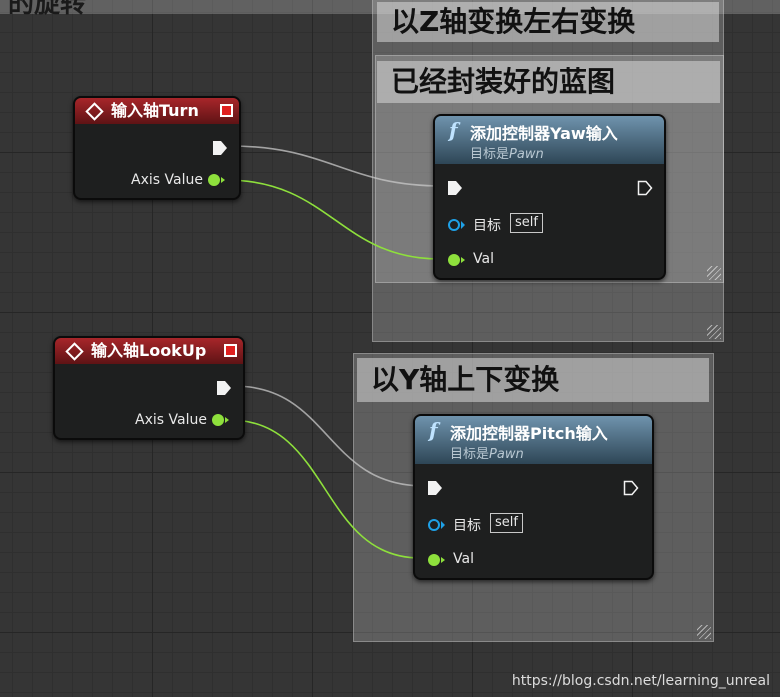  Describe the element at coordinates (149, 388) in the screenshot. I see `event-node-lookup: 输入轴LookUp Axis Value` at that location.